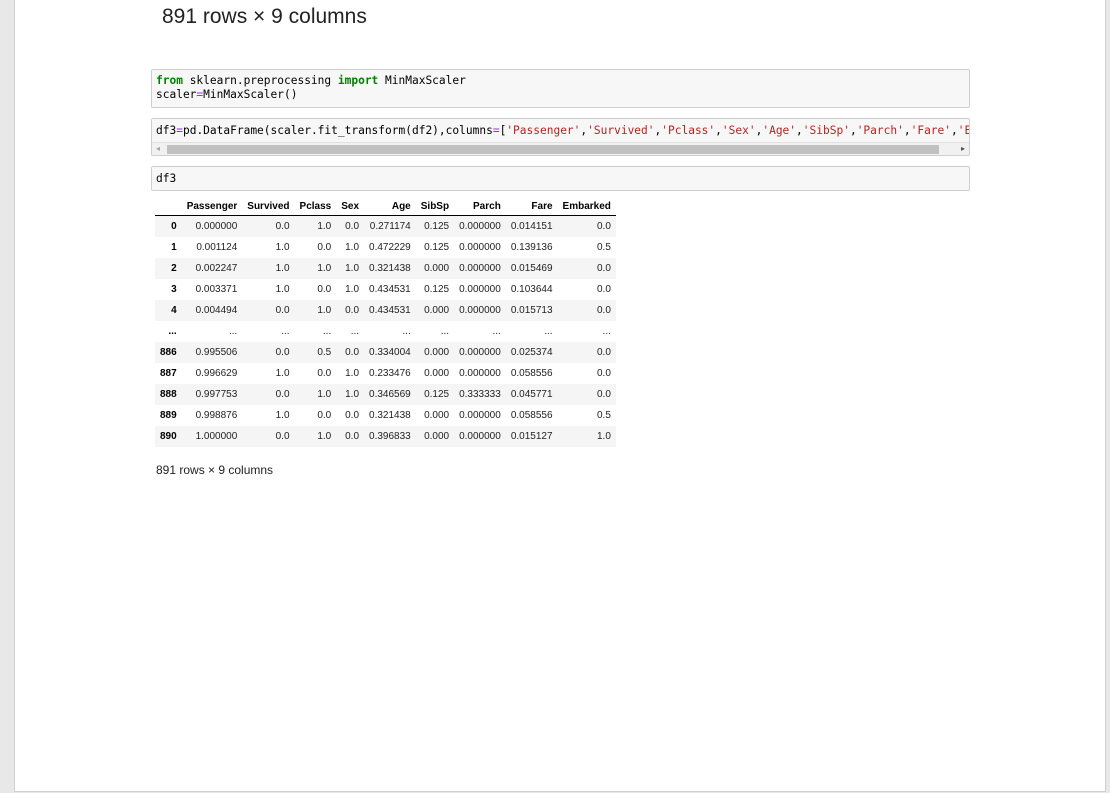 This screenshot has width=1110, height=793. I want to click on row-index-cell: 890, so click(168, 436).